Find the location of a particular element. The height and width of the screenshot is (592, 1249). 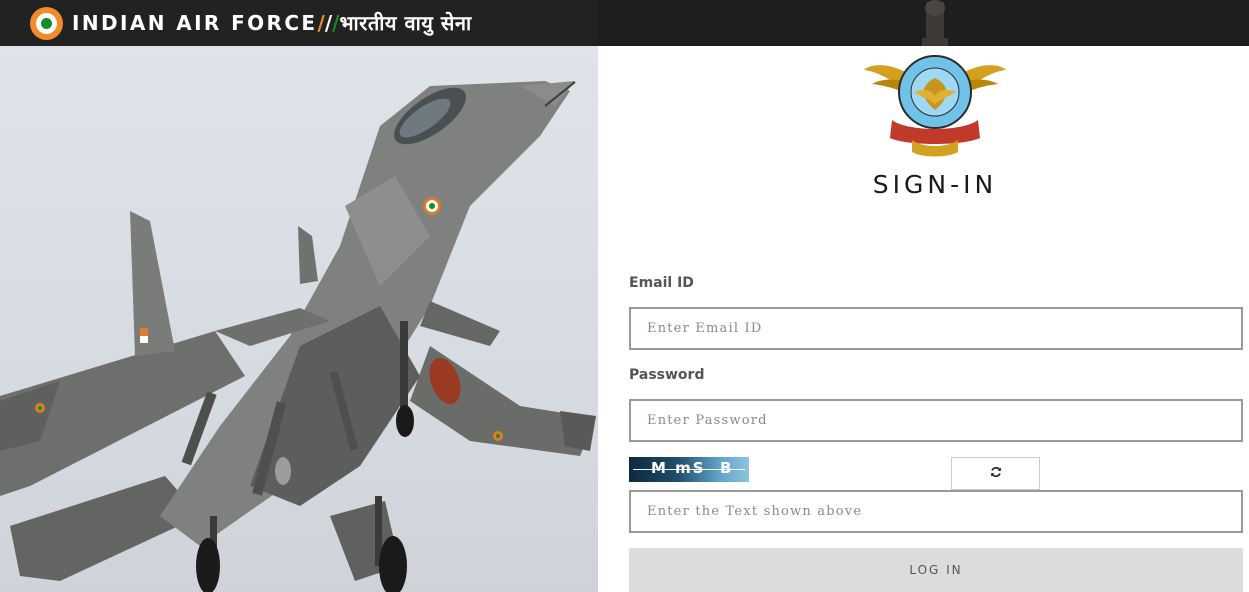

header-brand-area: INDIAN AIR FORCE///भारतीय वायु सेना is located at coordinates (299, 23).